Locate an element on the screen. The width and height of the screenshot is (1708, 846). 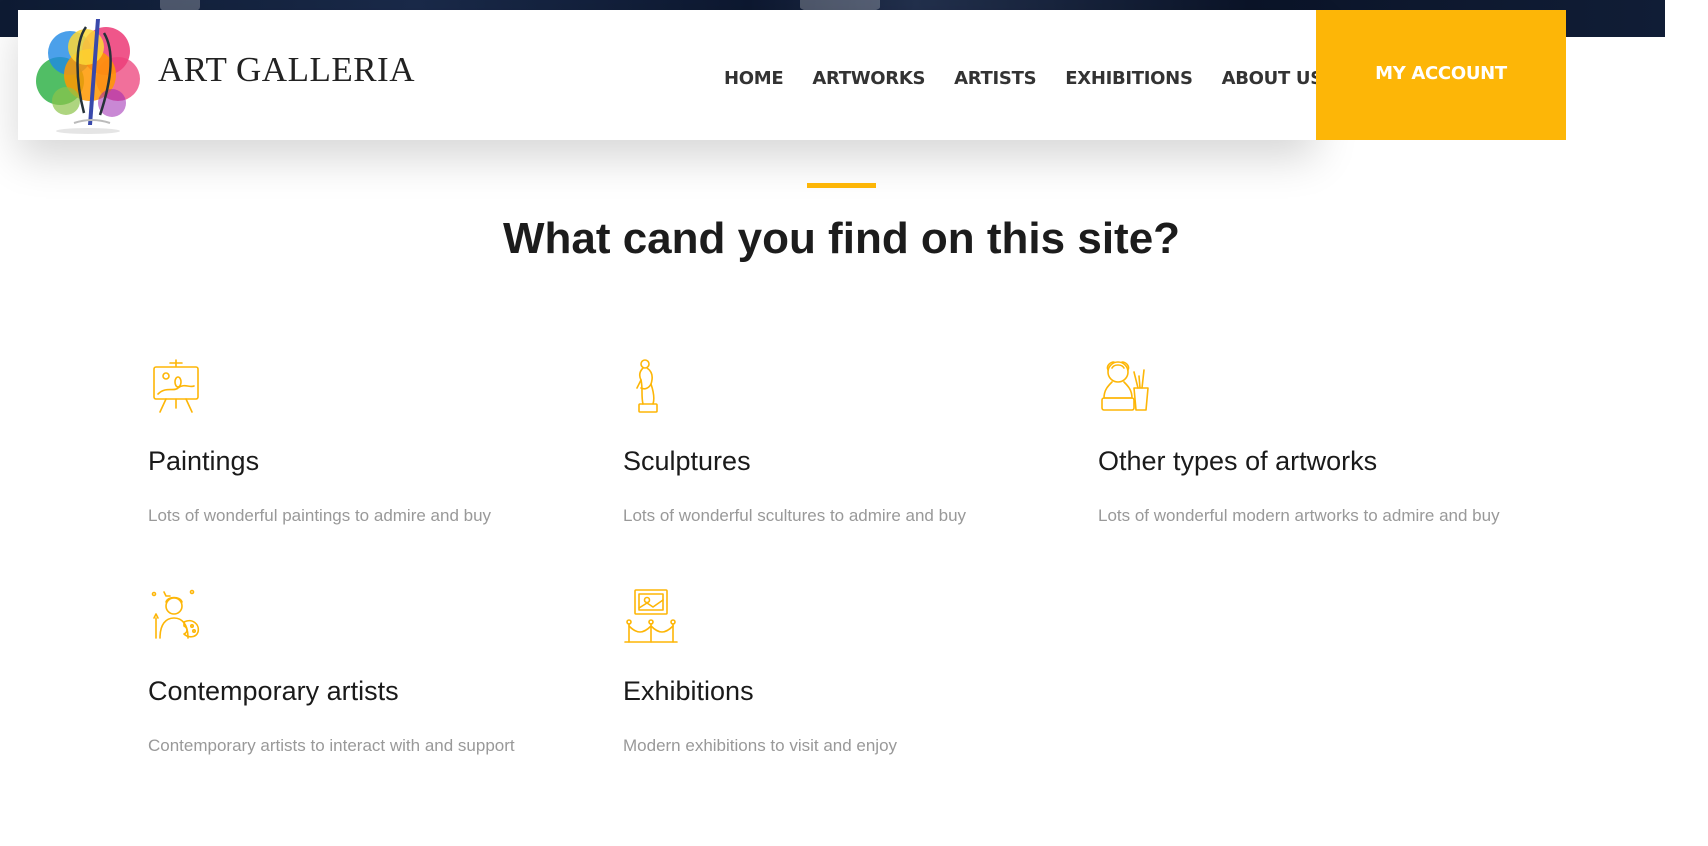
my-account-button: MY ACCOUNT is located at coordinates (1441, 75).